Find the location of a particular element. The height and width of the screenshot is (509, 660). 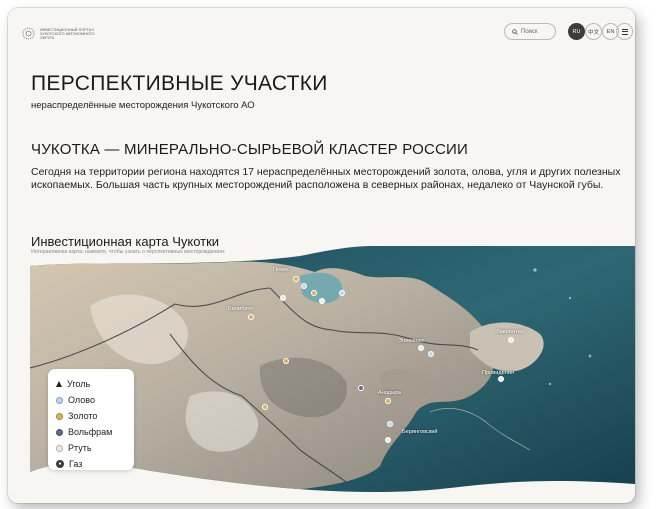

legend-item-coal: Уголь is located at coordinates (95, 384).